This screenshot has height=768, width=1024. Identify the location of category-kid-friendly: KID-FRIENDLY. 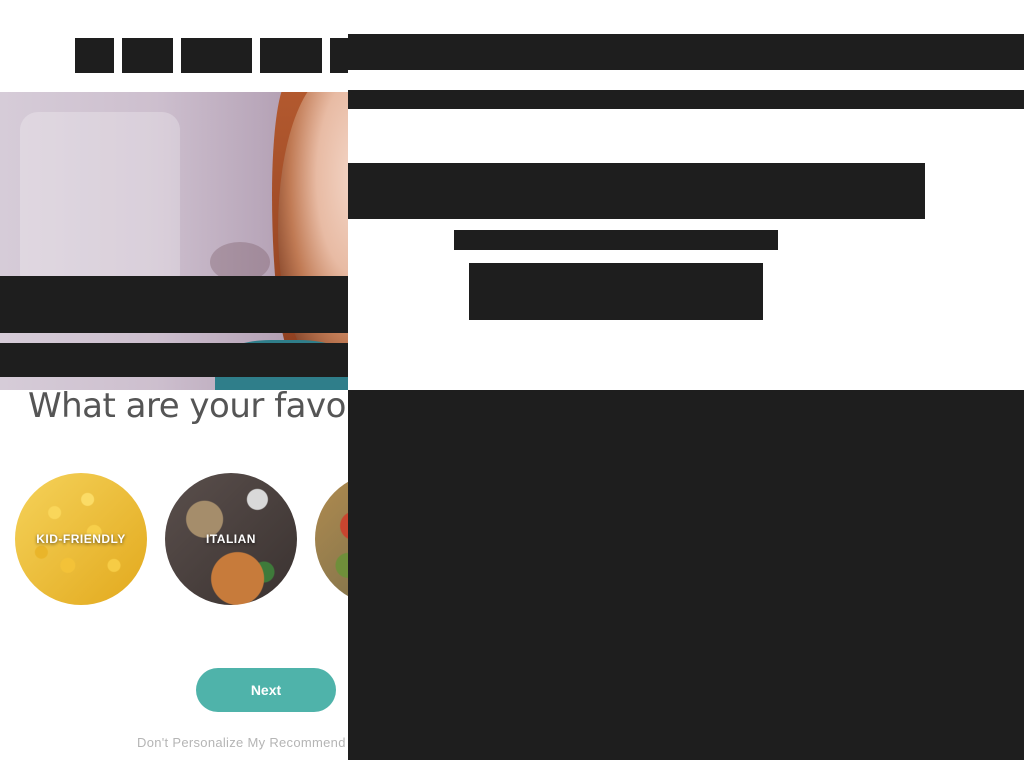
(81, 539).